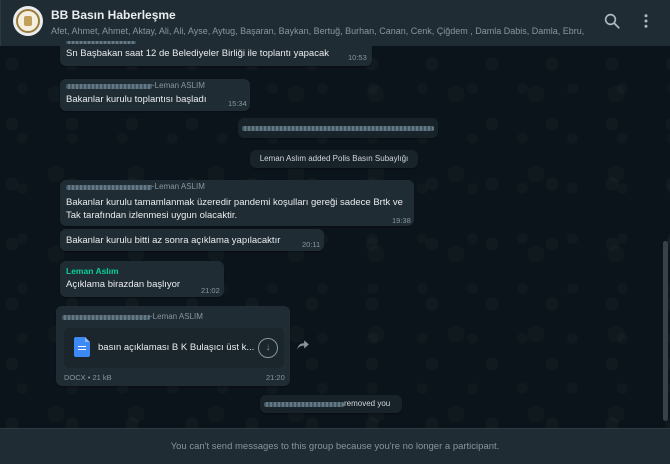 The height and width of the screenshot is (464, 670). I want to click on message-text: Açıklama birazdan başlıyor, so click(123, 284).